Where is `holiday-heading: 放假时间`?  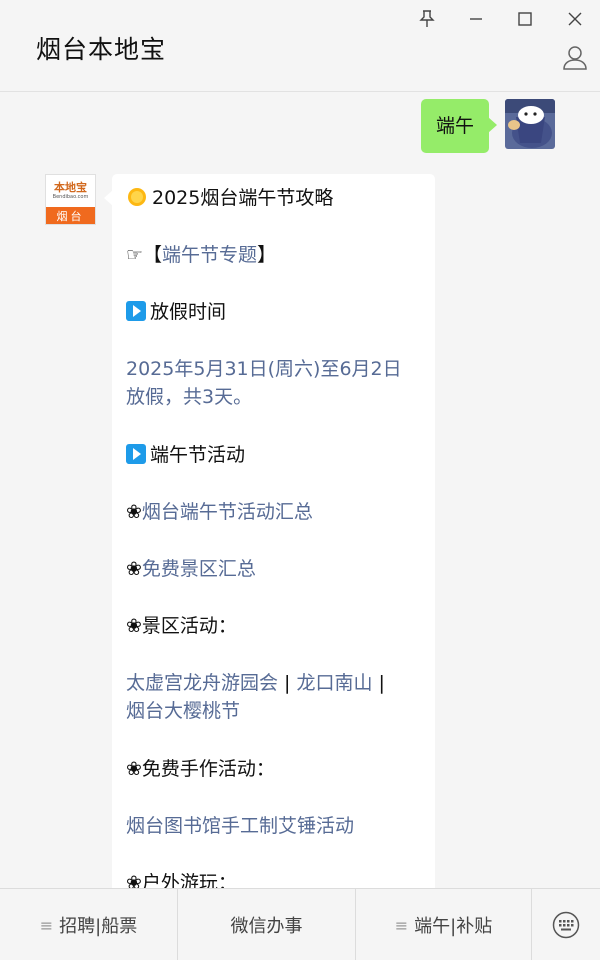 holiday-heading: 放假时间 is located at coordinates (176, 312).